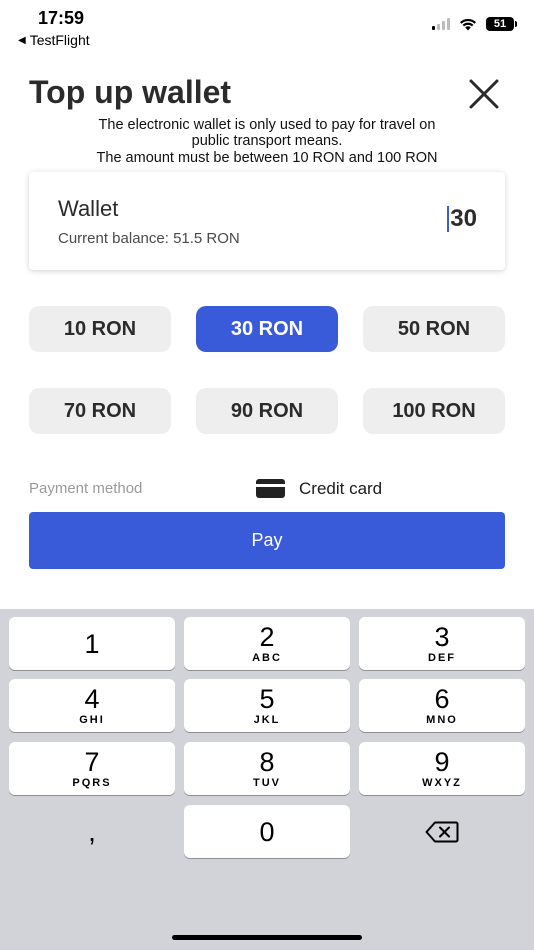  I want to click on home-indicator, so click(267, 937).